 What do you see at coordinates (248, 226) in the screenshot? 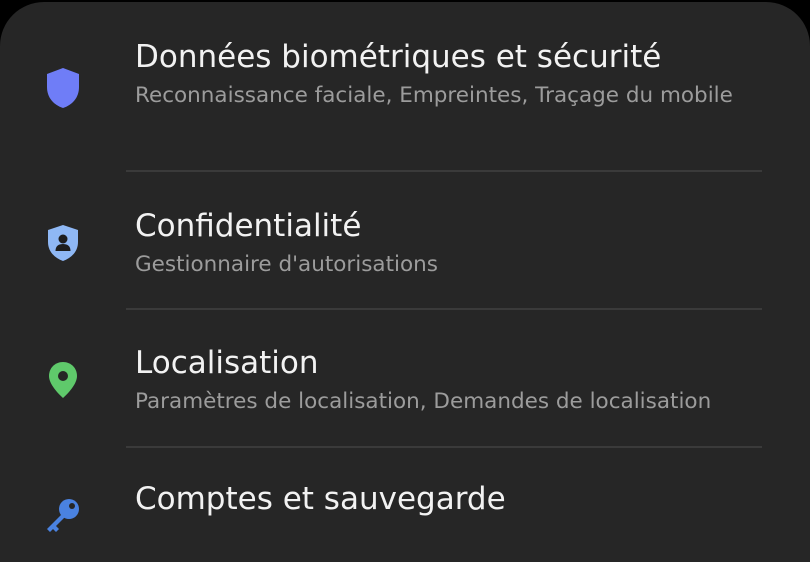
I see `setting-title: Confidentialité` at bounding box center [248, 226].